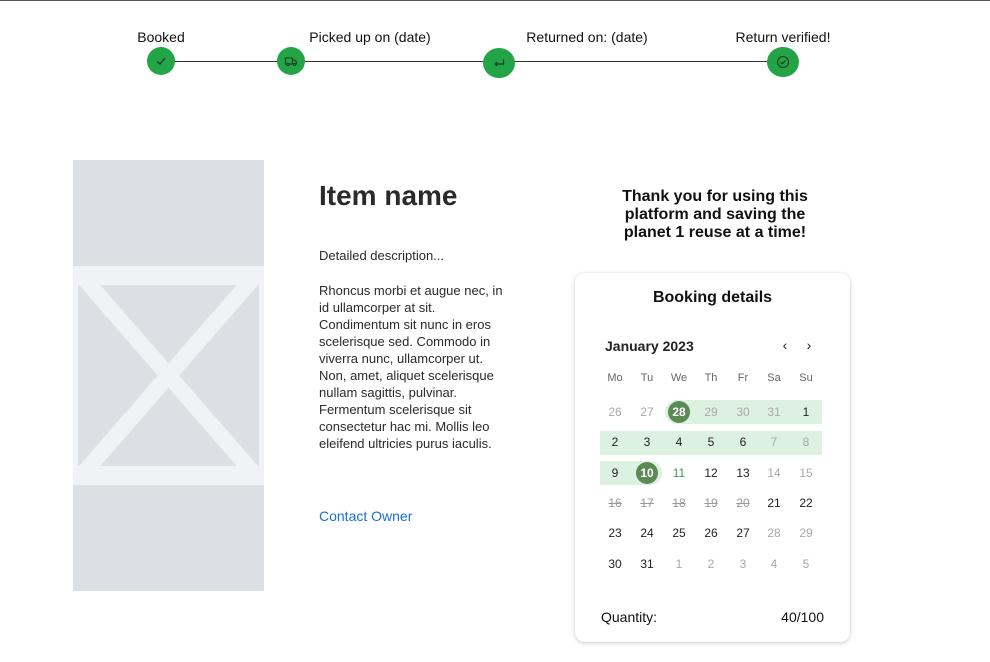 This screenshot has width=990, height=662. Describe the element at coordinates (806, 473) in the screenshot. I see `calendar-day: 15` at that location.